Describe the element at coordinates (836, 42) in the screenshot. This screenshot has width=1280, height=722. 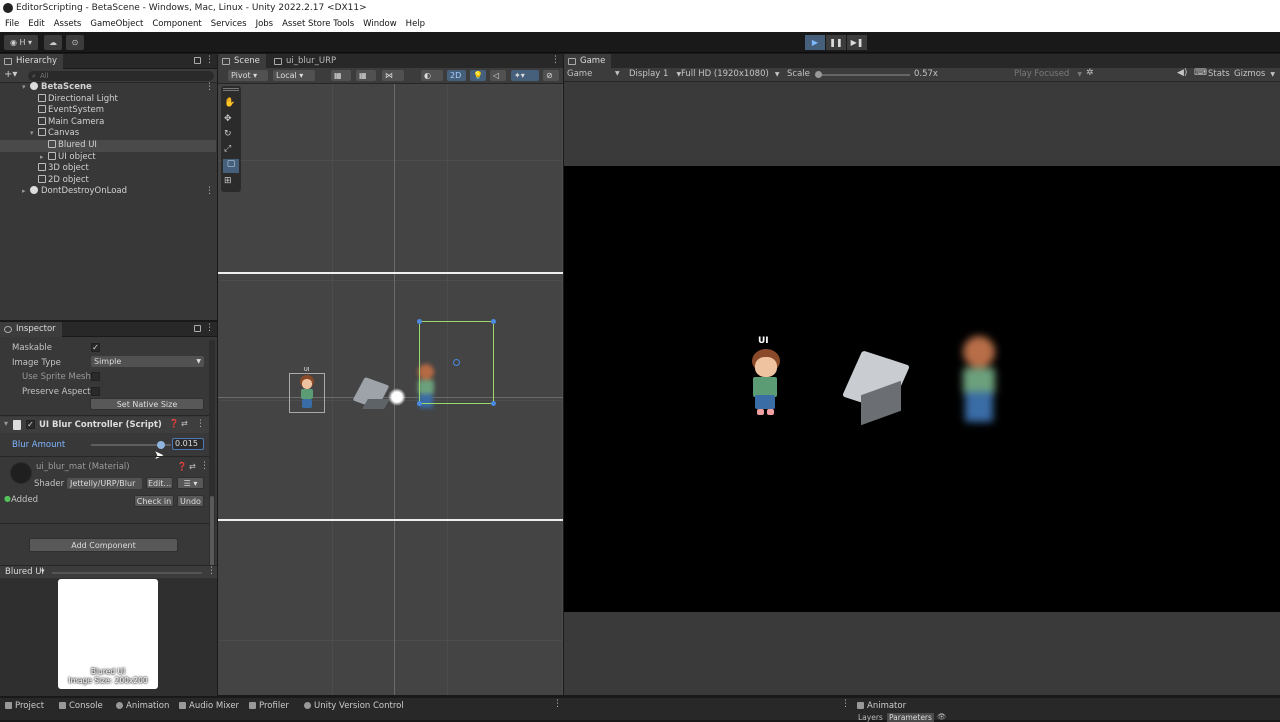
I see `pause-button: ❚❚` at that location.